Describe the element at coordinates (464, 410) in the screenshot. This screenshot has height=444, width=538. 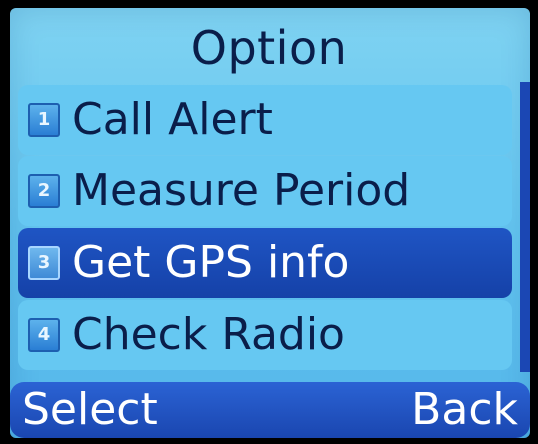
I see `back-softkey: Back` at that location.